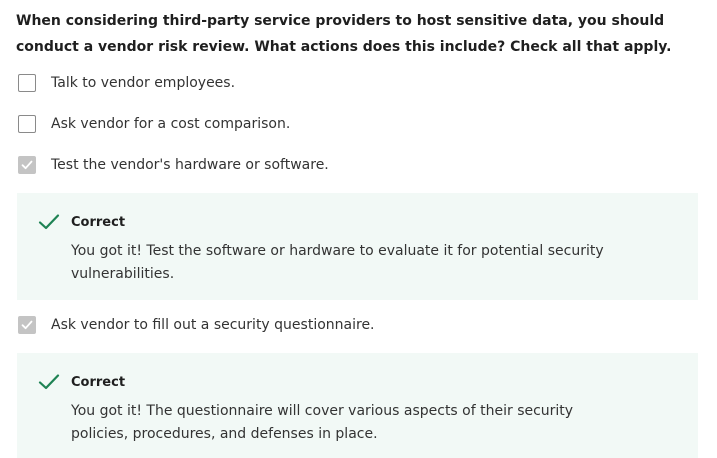 The width and height of the screenshot is (717, 458). What do you see at coordinates (171, 124) in the screenshot?
I see `option-label: Ask vendor for a cost comparison.` at bounding box center [171, 124].